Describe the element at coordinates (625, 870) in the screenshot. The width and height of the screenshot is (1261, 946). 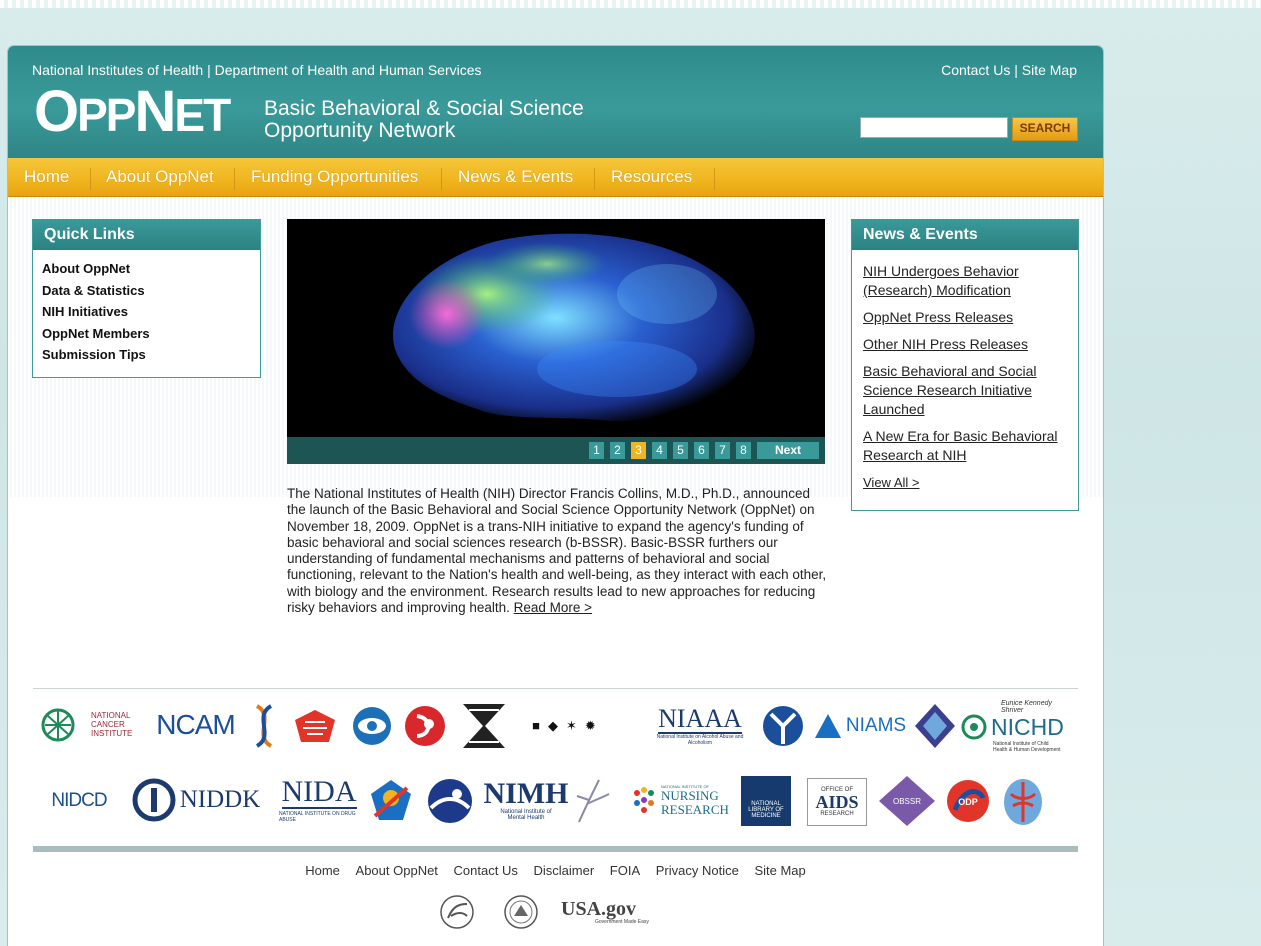
I see `footer-link-foia: FOIA` at that location.